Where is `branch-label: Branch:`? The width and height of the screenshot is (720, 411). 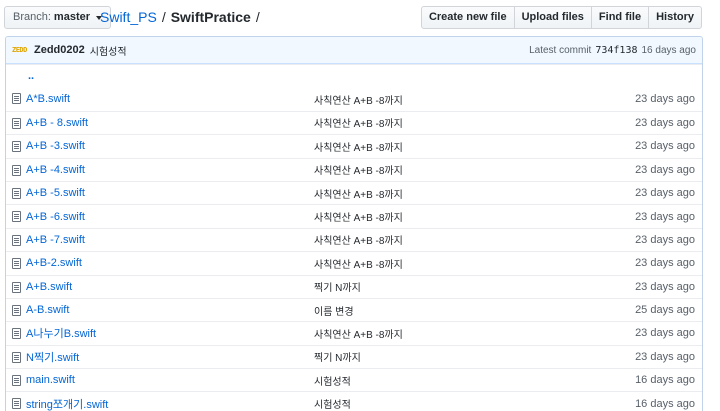 branch-label: Branch: is located at coordinates (32, 17).